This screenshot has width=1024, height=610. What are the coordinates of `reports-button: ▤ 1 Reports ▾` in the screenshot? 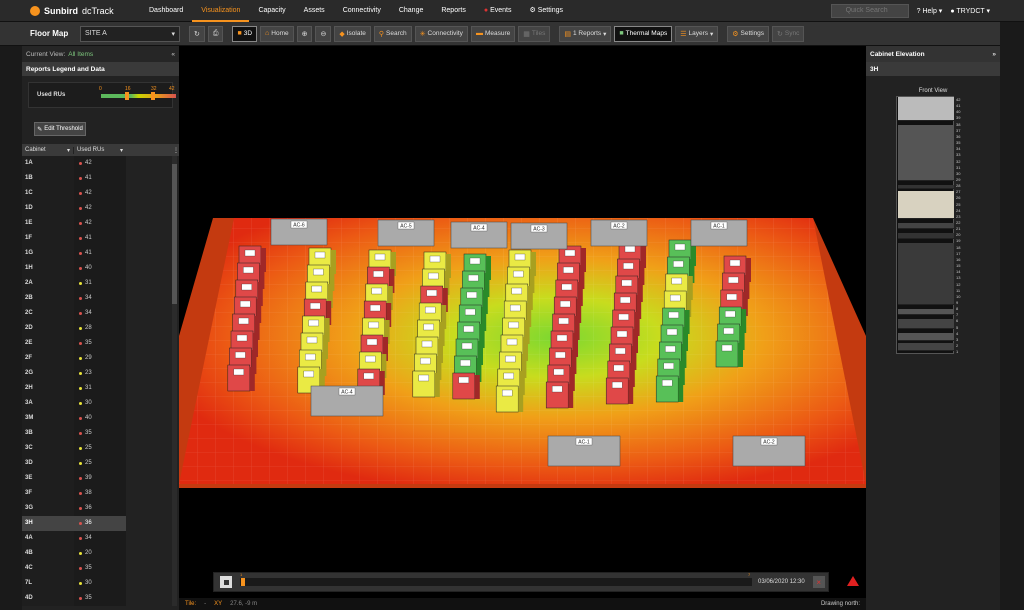 It's located at (585, 33).